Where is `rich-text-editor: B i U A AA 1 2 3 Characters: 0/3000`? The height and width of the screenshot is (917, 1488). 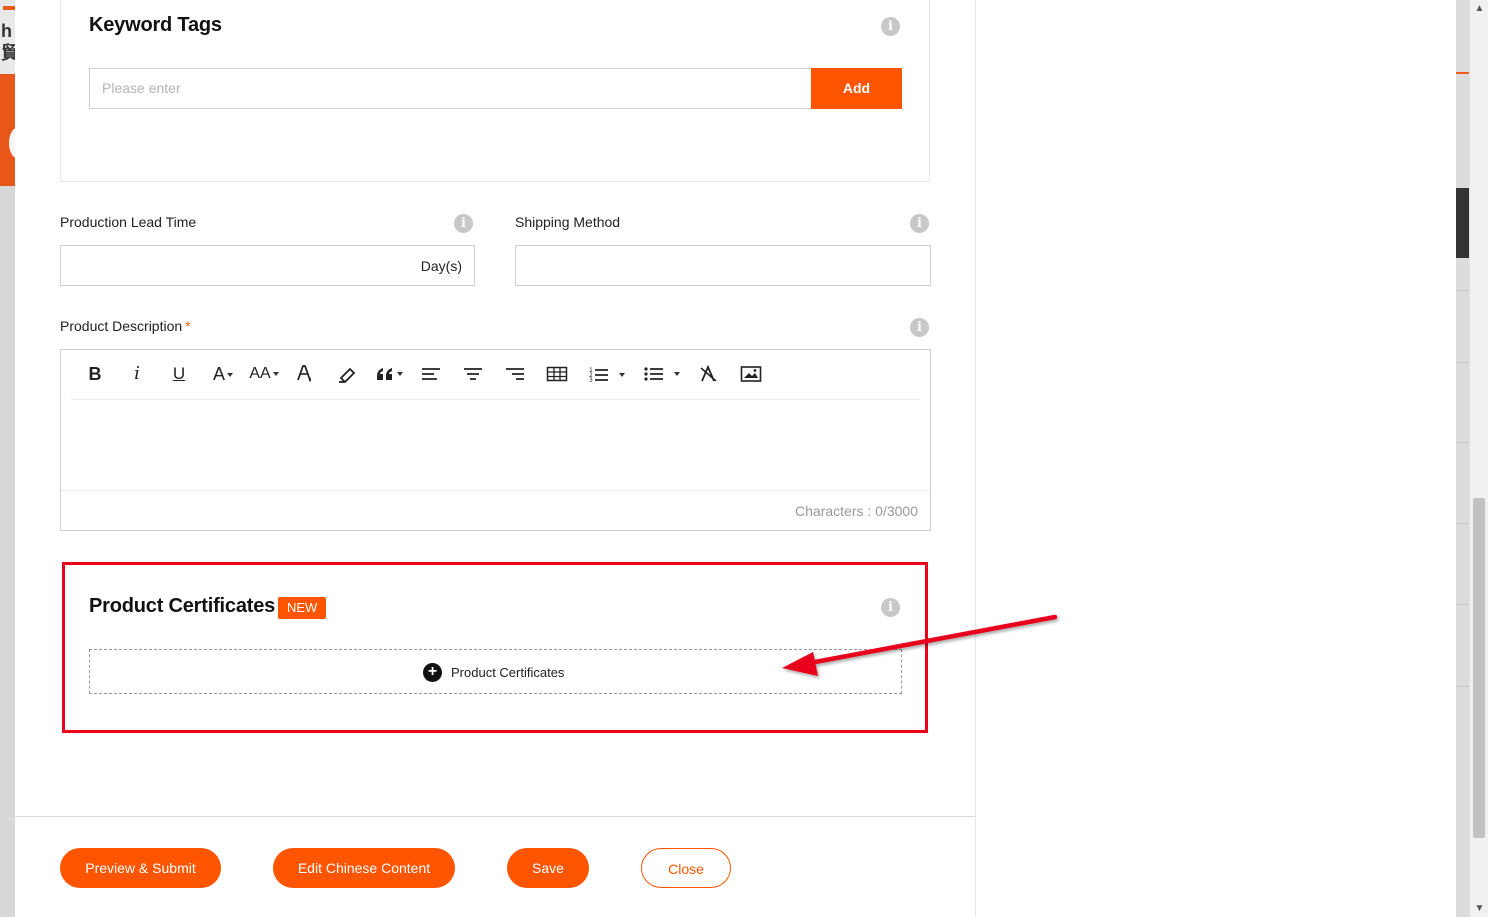 rich-text-editor: B i U A AA 1 2 3 Characters: 0/3000 is located at coordinates (495, 440).